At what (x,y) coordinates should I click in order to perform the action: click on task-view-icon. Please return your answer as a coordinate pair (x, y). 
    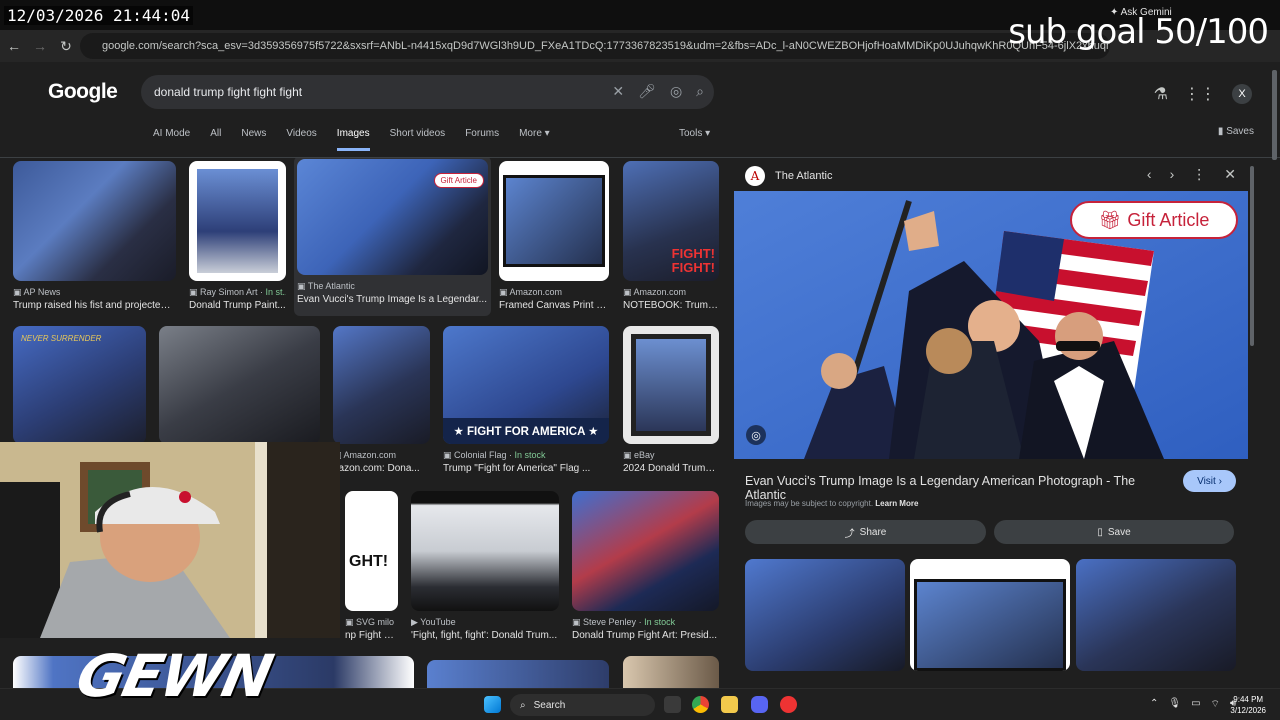
    Looking at the image, I should click on (672, 704).